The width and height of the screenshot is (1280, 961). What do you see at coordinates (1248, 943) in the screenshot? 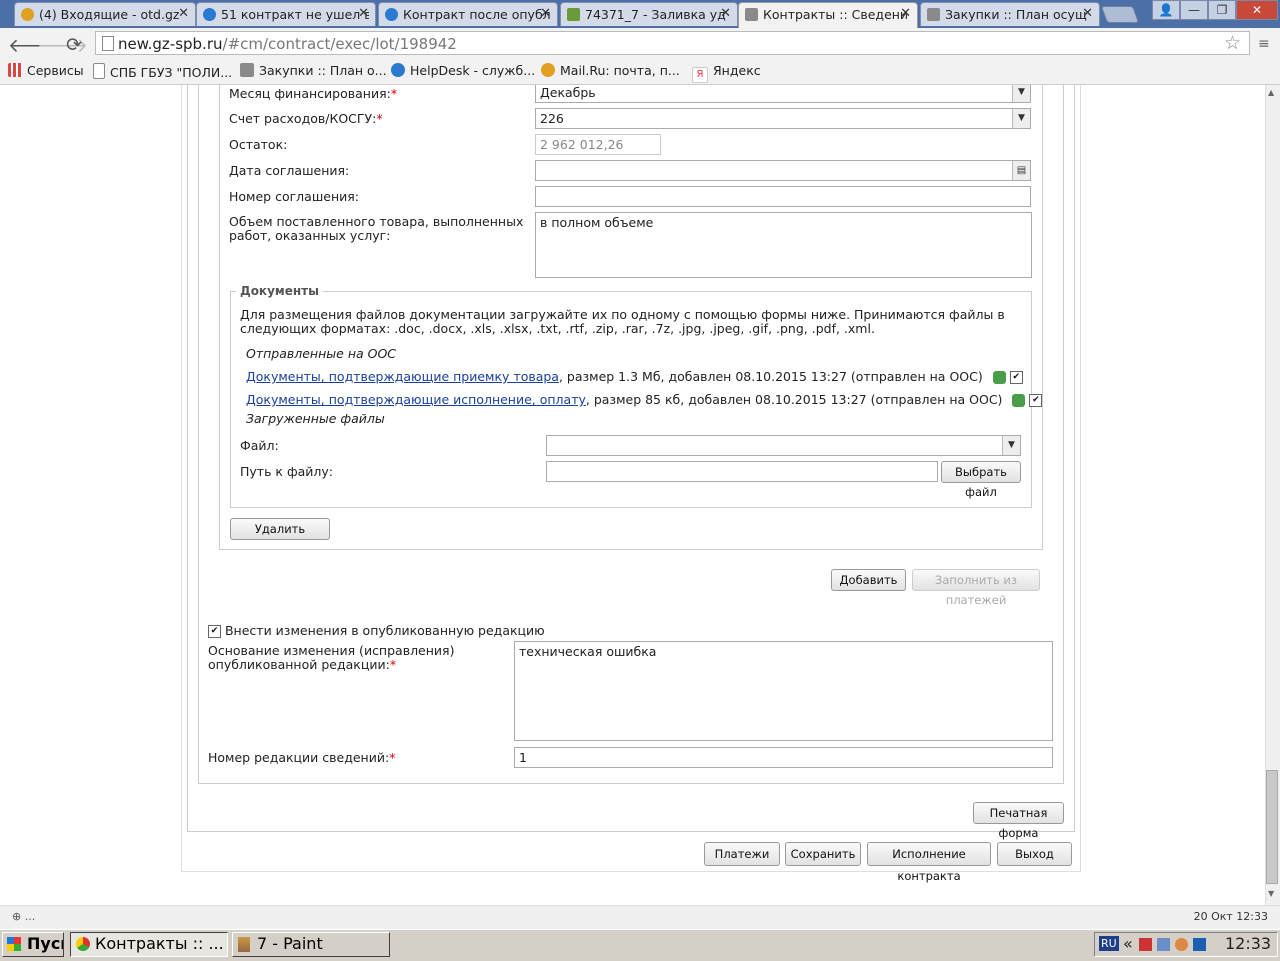
I see `clock: 12:33` at bounding box center [1248, 943].